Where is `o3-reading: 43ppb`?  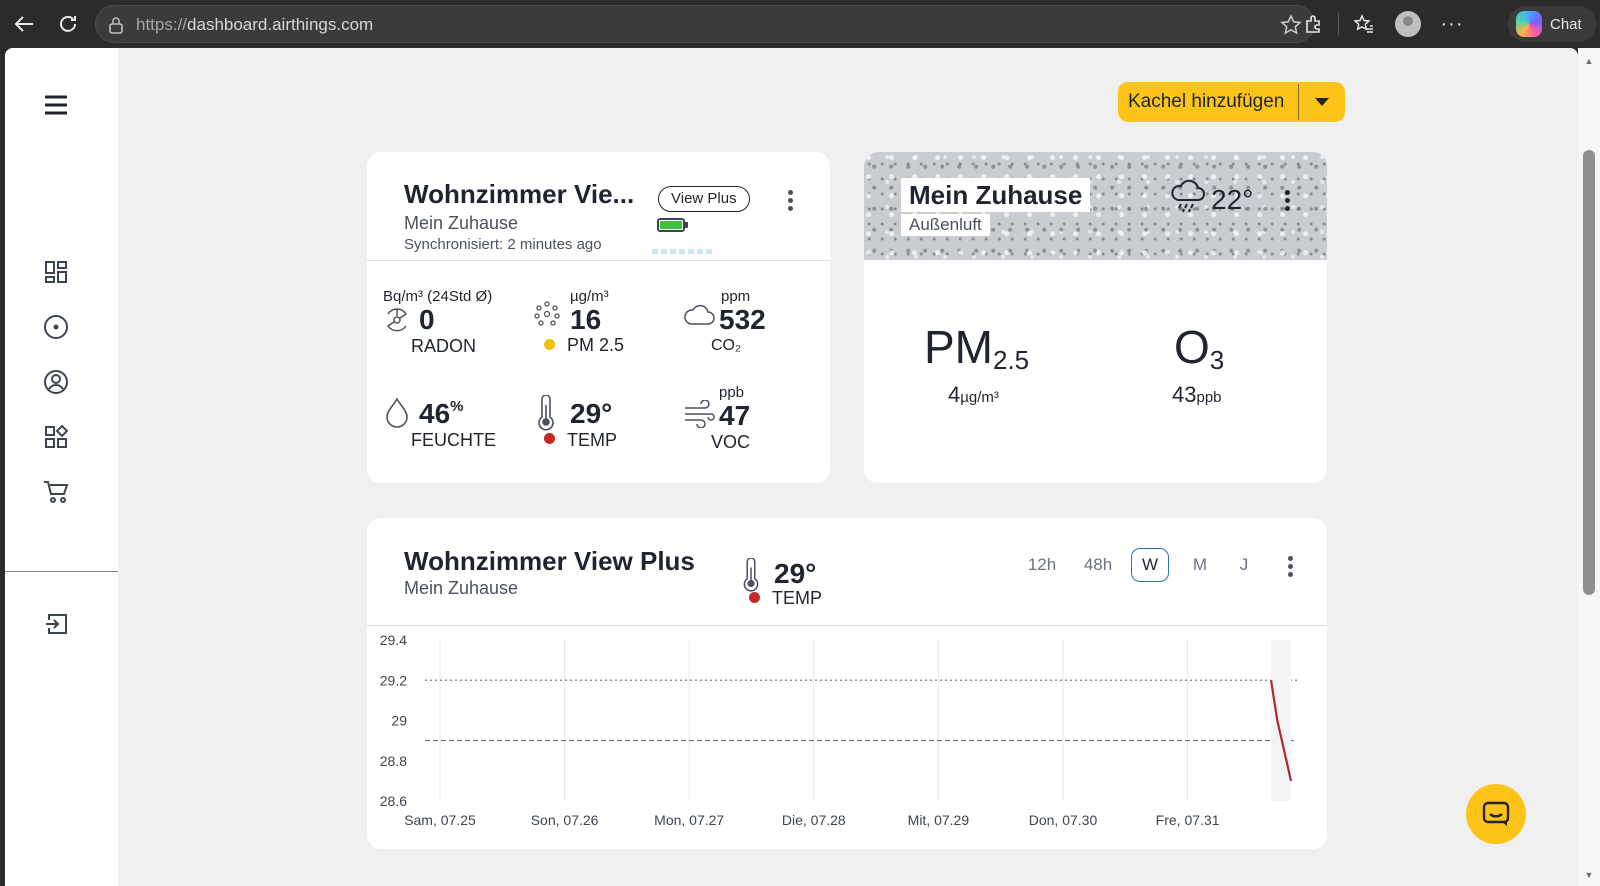
o3-reading: 43ppb is located at coordinates (1197, 395).